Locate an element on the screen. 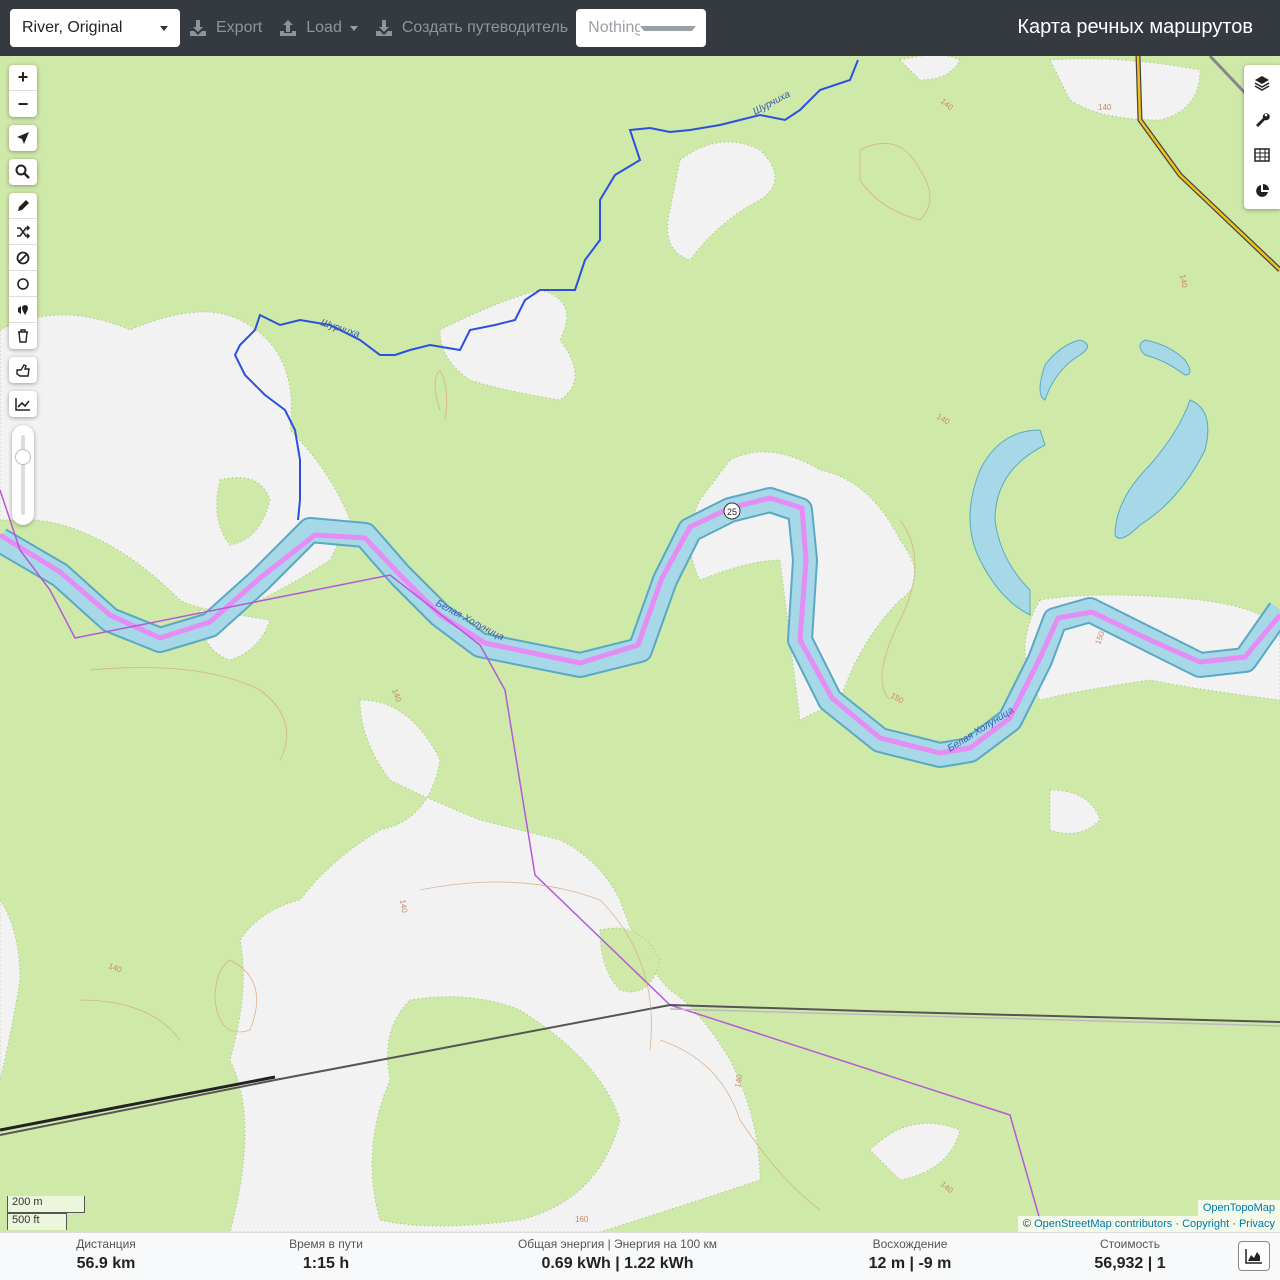 The image size is (1280, 1280). manual-control is located at coordinates (23, 370).